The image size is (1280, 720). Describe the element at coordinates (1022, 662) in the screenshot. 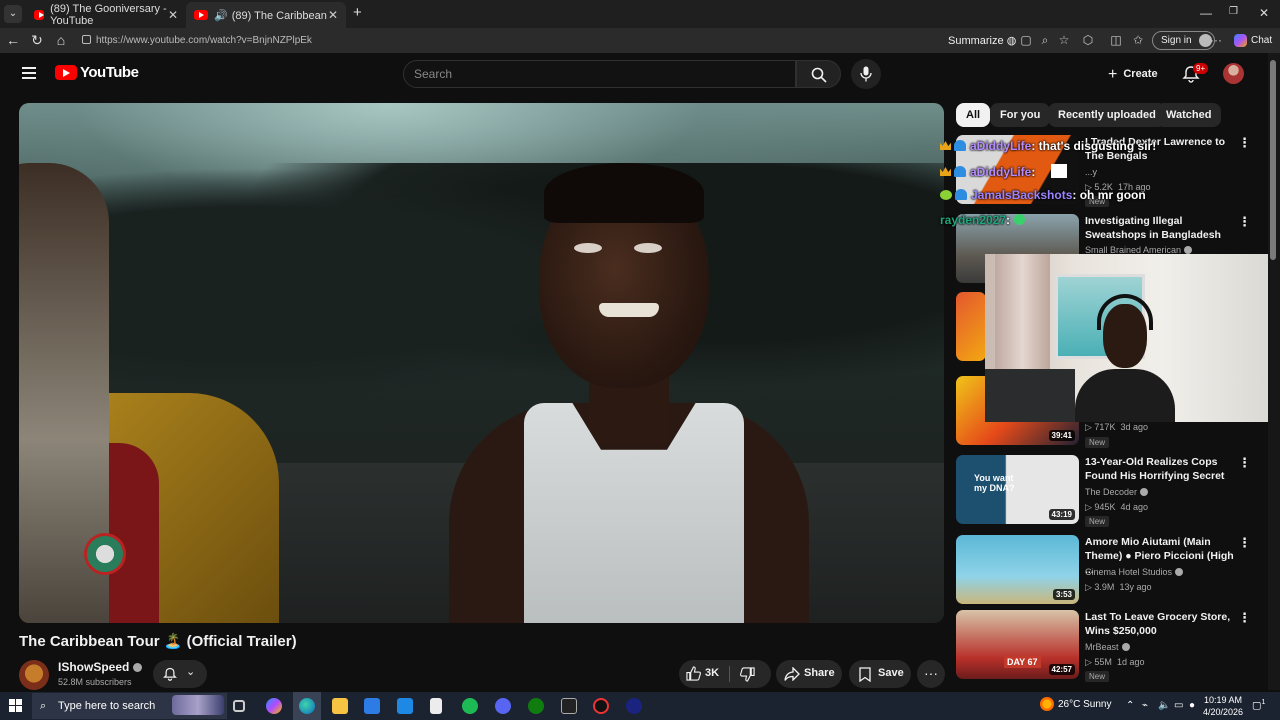

I see `thumbnail-caption: DAY 67` at that location.